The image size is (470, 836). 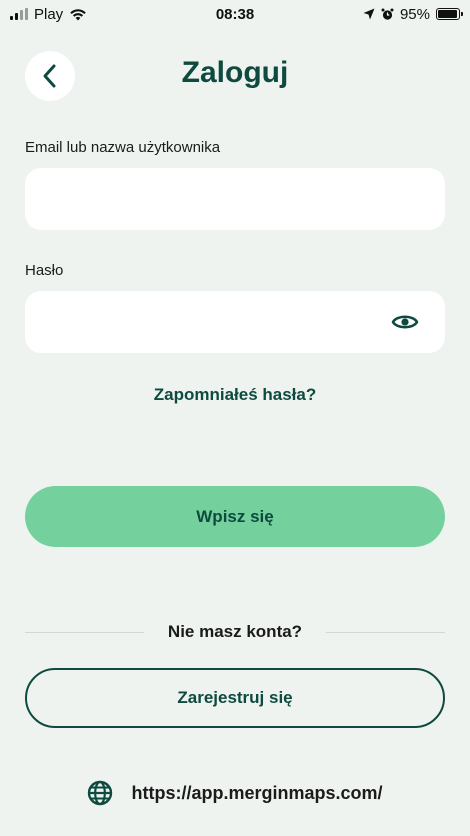 What do you see at coordinates (235, 14) in the screenshot?
I see `status-bar: Play 08:38 95%` at bounding box center [235, 14].